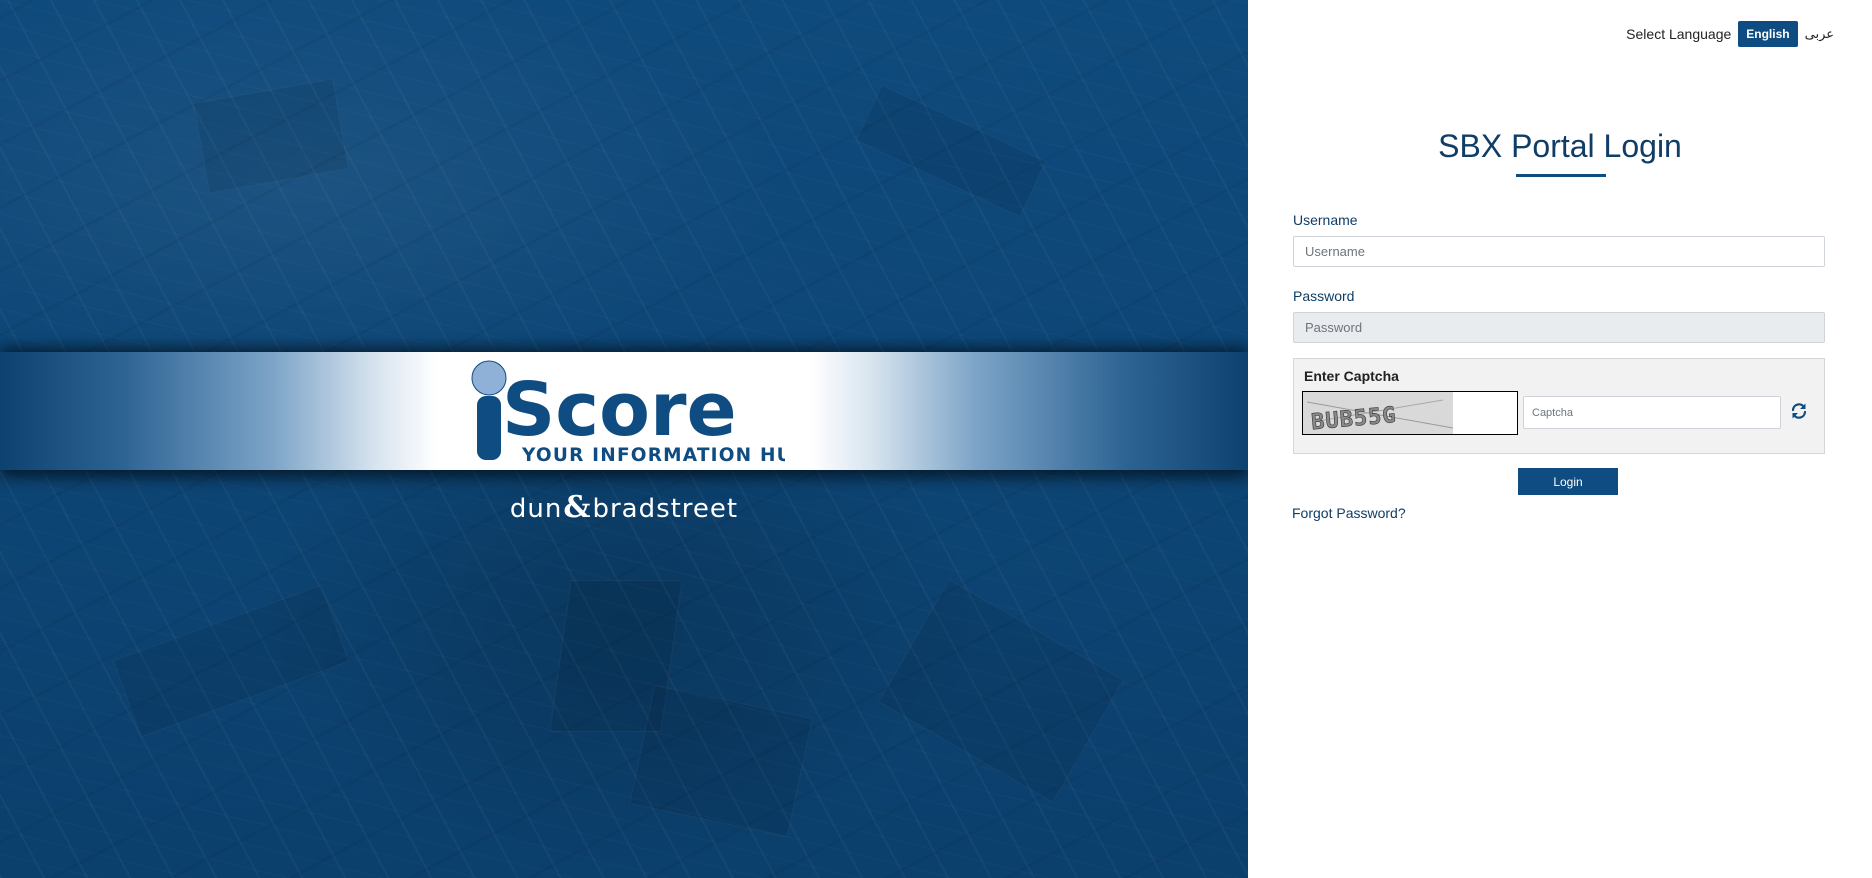 This screenshot has height=878, width=1872. I want to click on refresh-icon, so click(1799, 411).